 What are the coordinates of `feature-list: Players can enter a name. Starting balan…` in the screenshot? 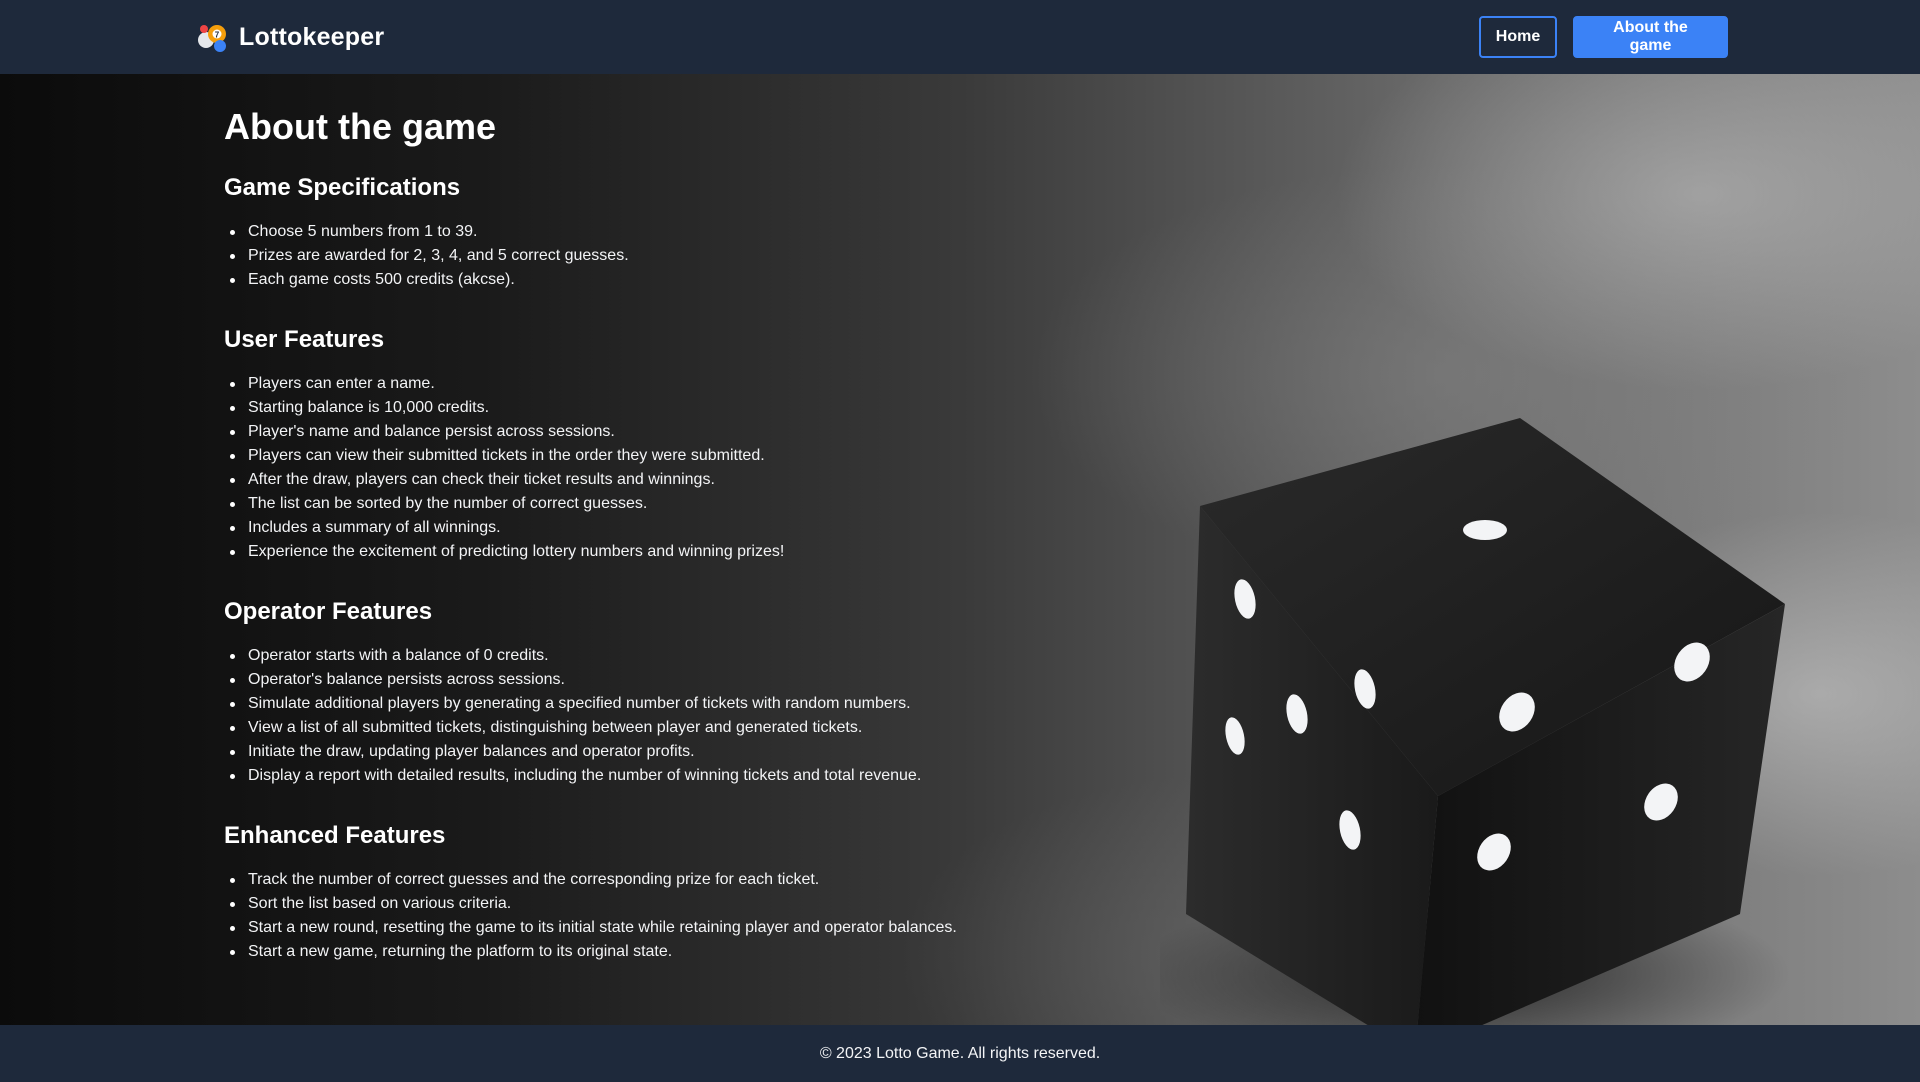 It's located at (674, 468).